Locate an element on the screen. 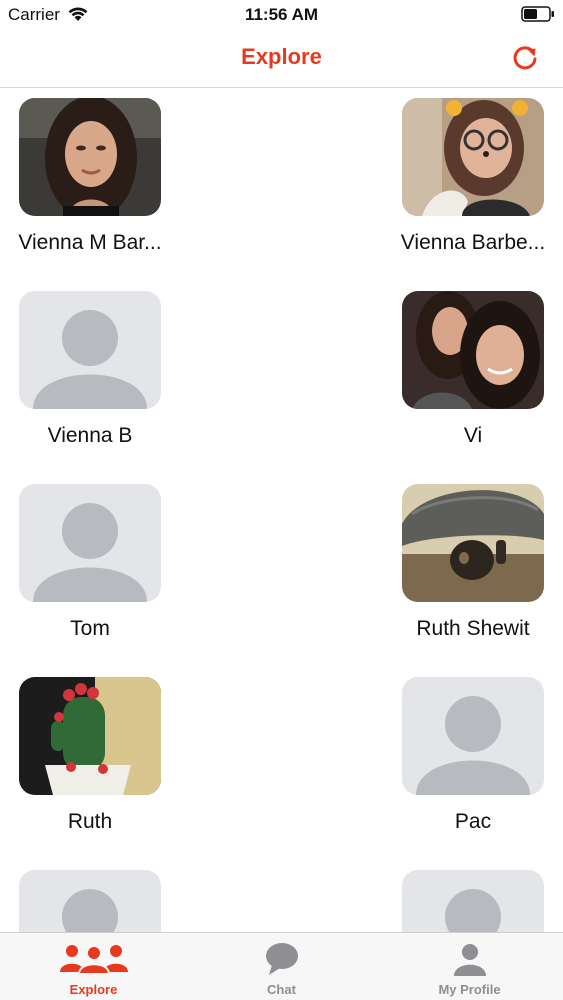 The image size is (563, 1000). profile-card: Ruth is located at coordinates (90, 762).